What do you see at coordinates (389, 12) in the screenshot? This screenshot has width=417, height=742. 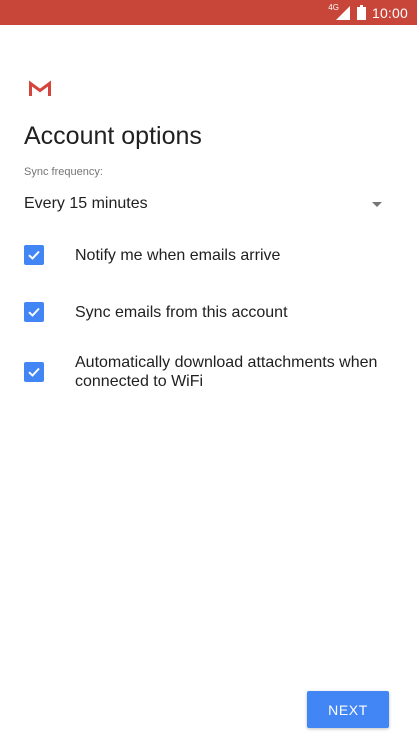 I see `status-time: 10:00` at bounding box center [389, 12].